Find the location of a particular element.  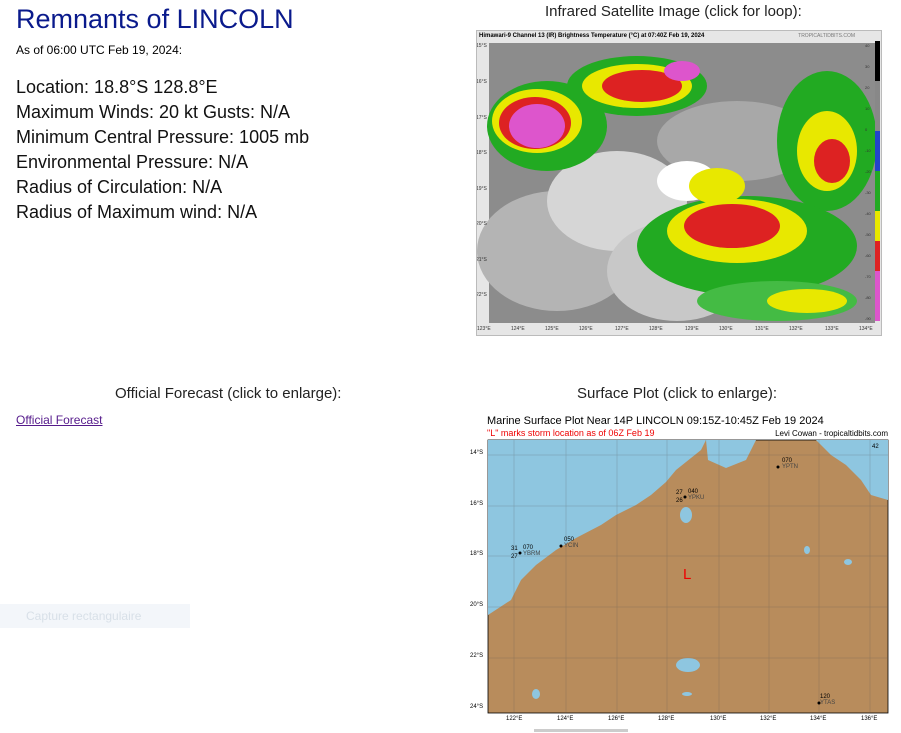

storm-marker: L is located at coordinates (687, 574).